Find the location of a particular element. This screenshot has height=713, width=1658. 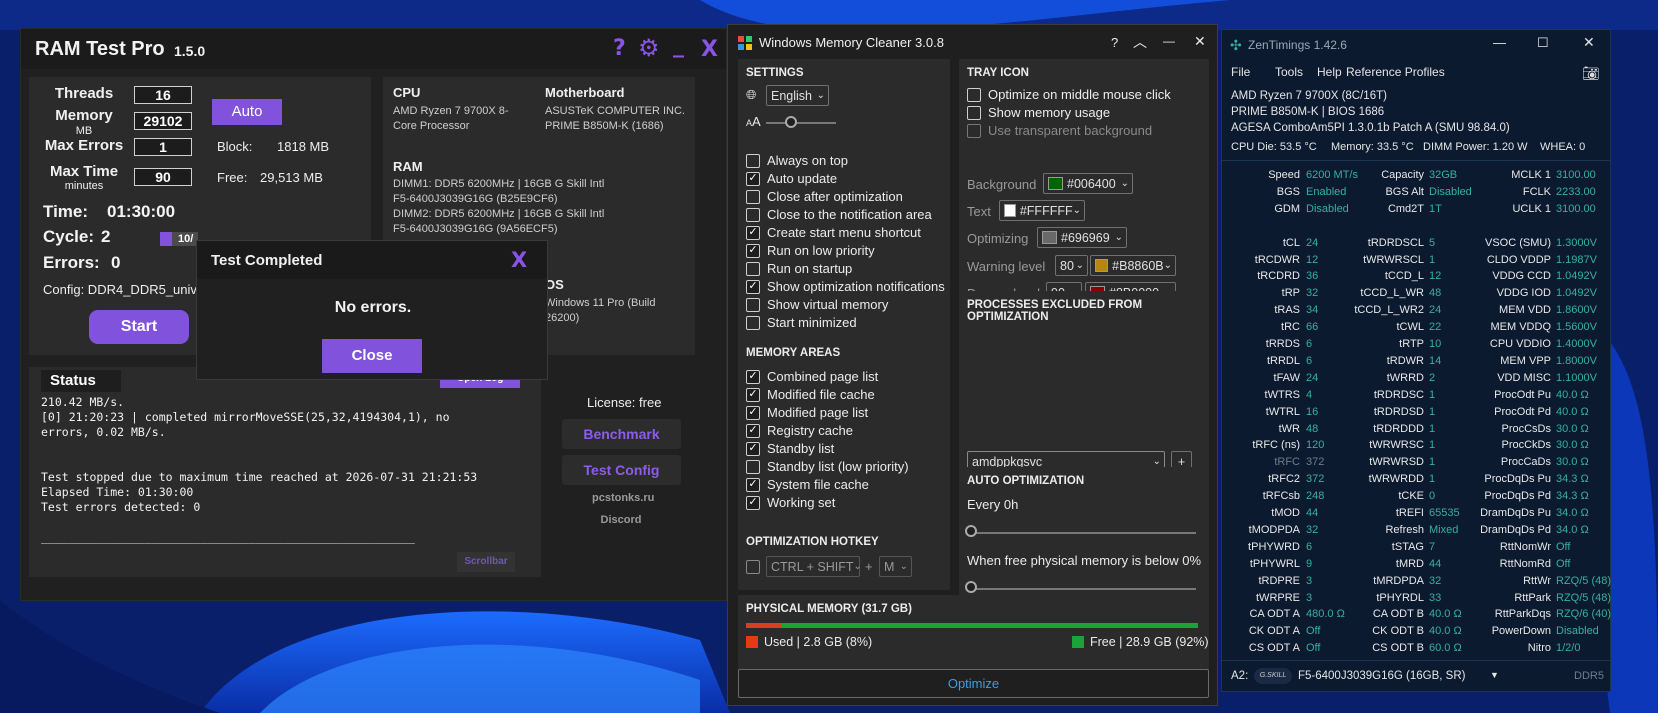

checkbox-show-optimization-notifications: ✓ Show optimization notifications is located at coordinates (845, 286).